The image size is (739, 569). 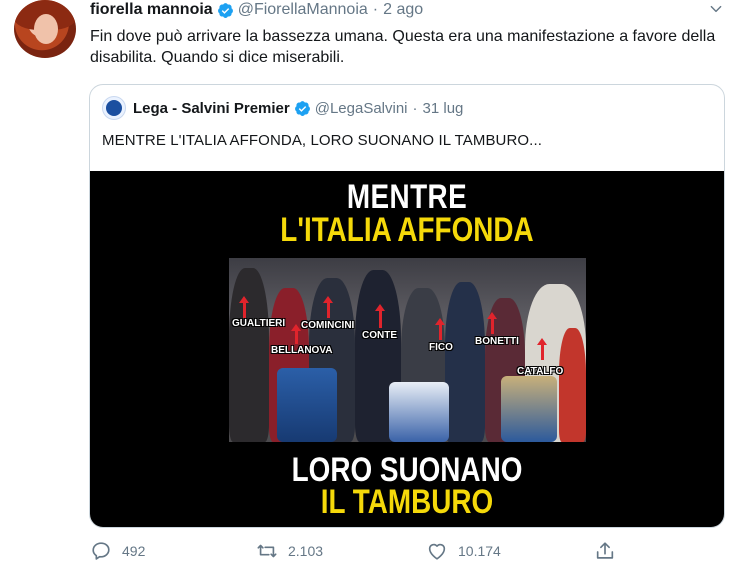 I want to click on arrow-comincini, so click(x=328, y=307).